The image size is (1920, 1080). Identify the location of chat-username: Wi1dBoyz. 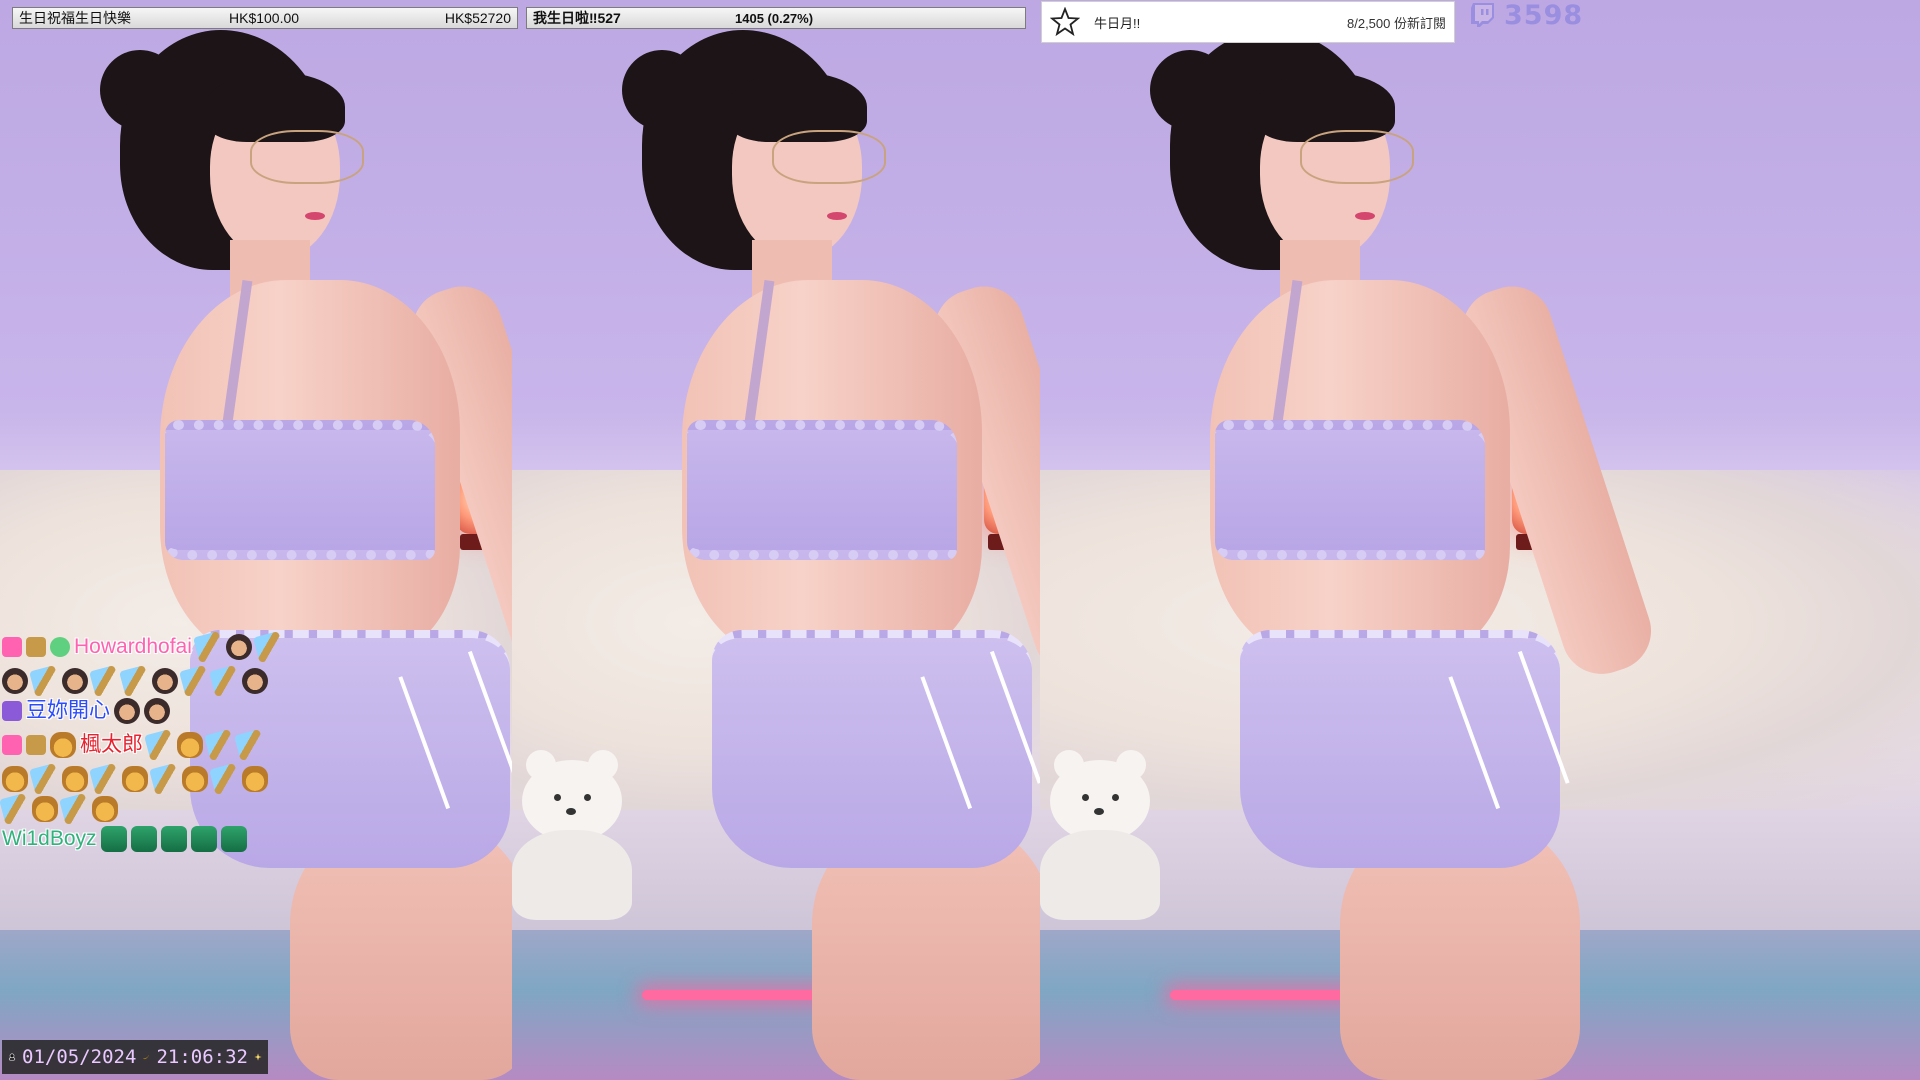
(49, 839).